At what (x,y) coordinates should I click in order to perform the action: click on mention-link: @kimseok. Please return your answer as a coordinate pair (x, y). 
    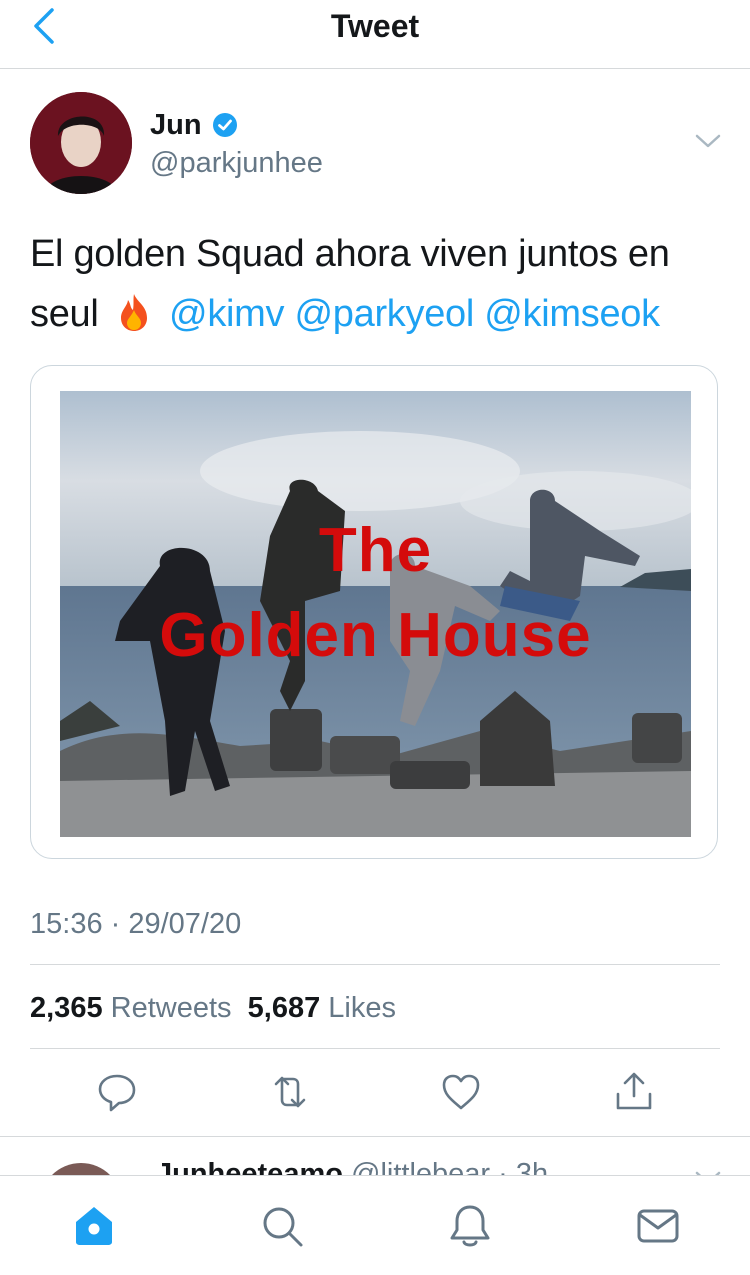
    Looking at the image, I should click on (572, 314).